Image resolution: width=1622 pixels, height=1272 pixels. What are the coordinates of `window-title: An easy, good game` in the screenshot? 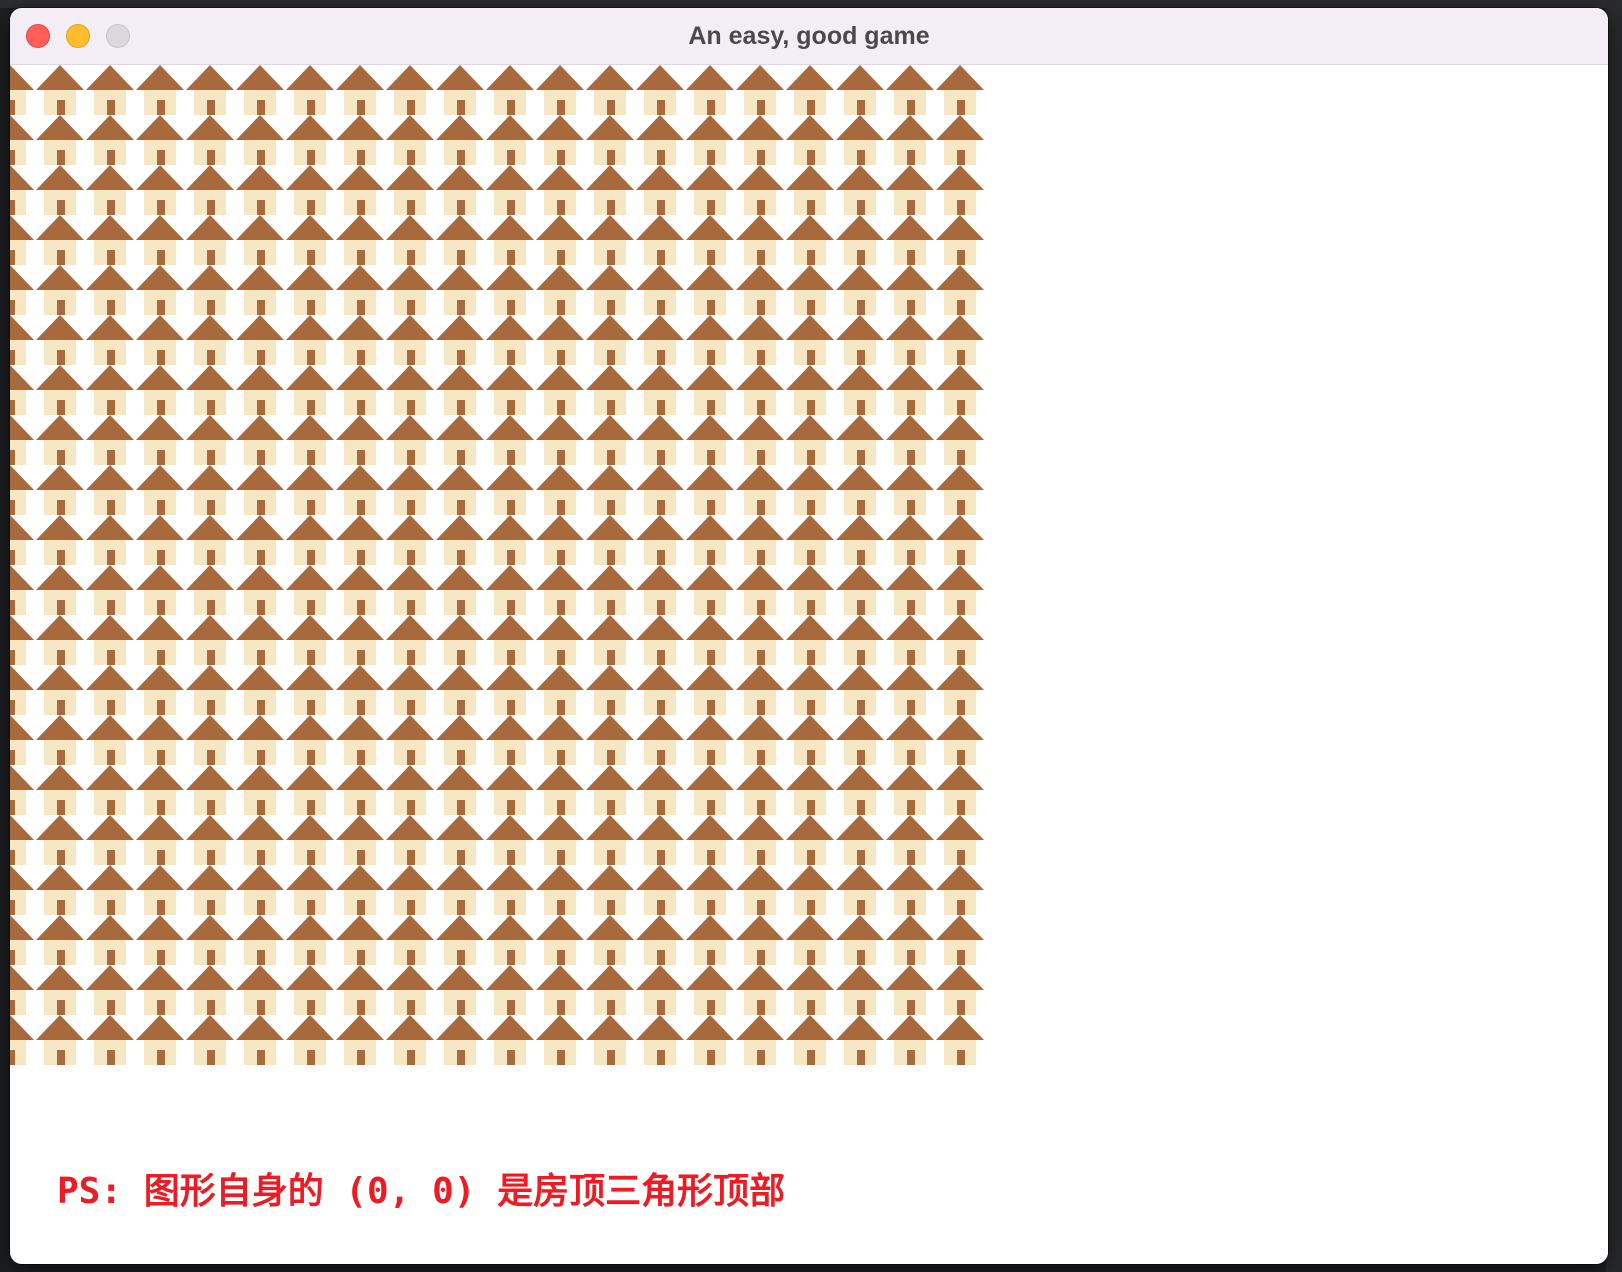 It's located at (809, 36).